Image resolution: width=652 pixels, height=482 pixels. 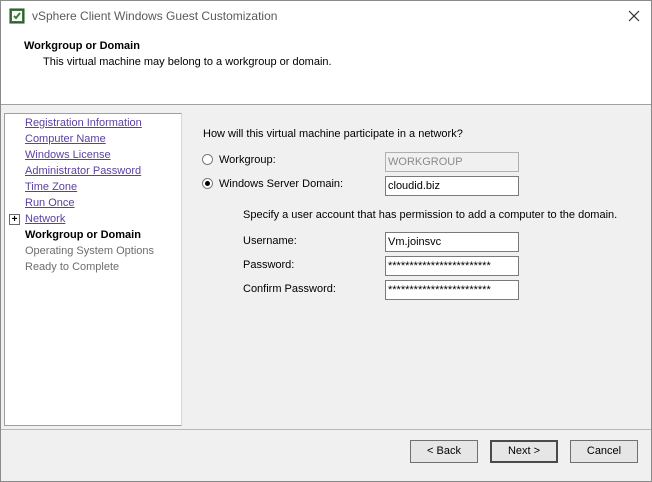 What do you see at coordinates (524, 451) in the screenshot?
I see `next-button: Next >` at bounding box center [524, 451].